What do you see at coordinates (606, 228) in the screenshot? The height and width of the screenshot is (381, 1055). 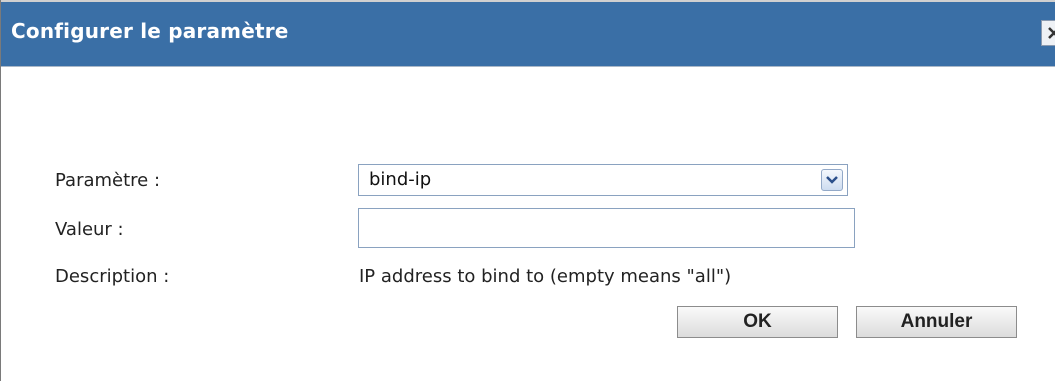 I see `value-input` at bounding box center [606, 228].